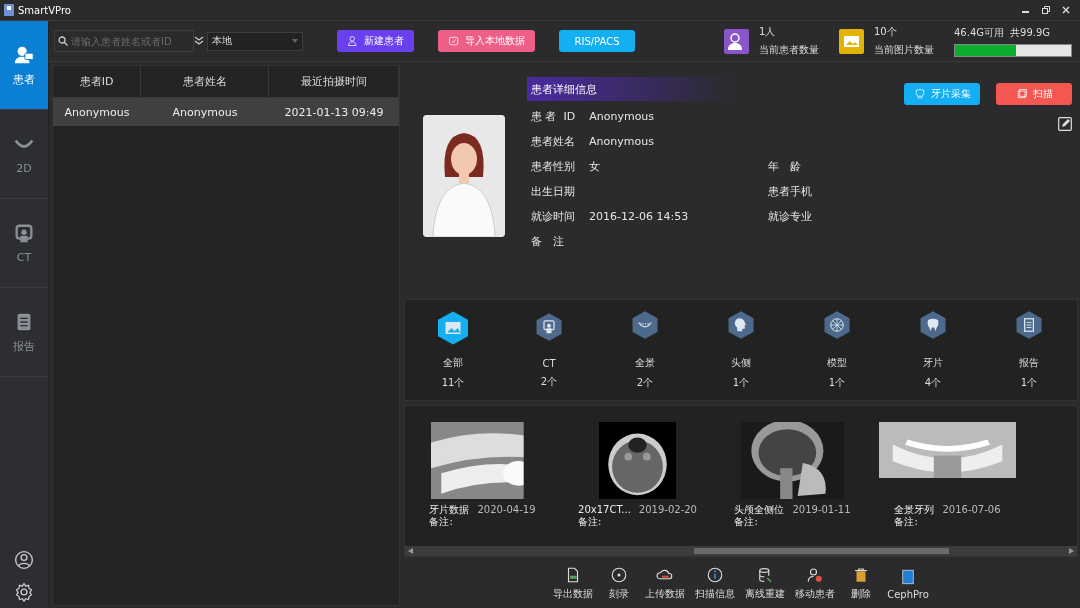 The height and width of the screenshot is (608, 1080). I want to click on field-label: 就诊专业, so click(790, 216).